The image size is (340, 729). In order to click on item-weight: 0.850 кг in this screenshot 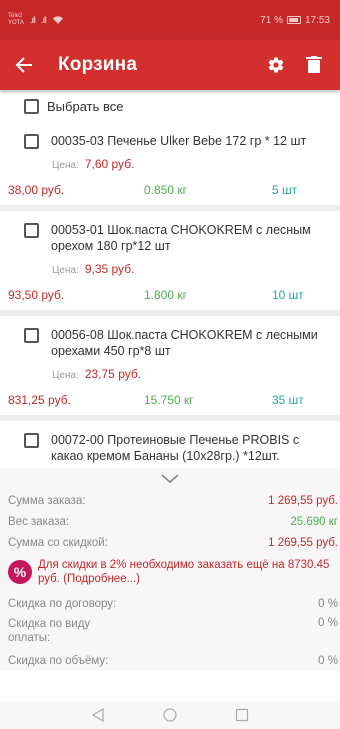, I will do `click(165, 190)`.